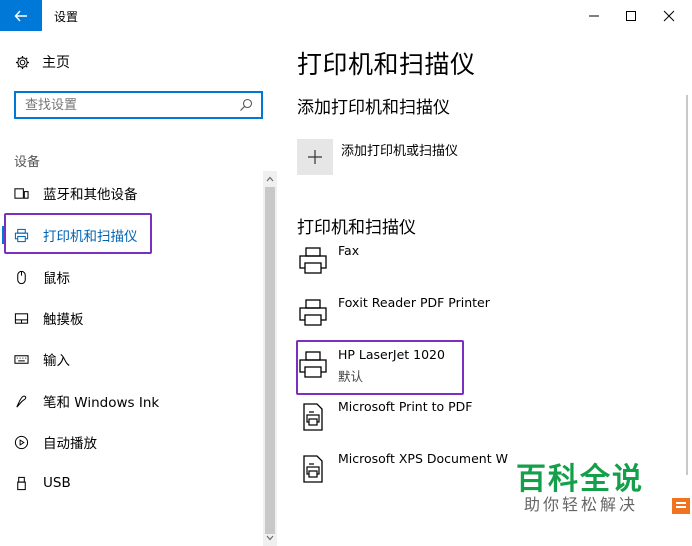 Image resolution: width=692 pixels, height=546 pixels. Describe the element at coordinates (21, 193) in the screenshot. I see `bluetooth-devices-icon` at that location.